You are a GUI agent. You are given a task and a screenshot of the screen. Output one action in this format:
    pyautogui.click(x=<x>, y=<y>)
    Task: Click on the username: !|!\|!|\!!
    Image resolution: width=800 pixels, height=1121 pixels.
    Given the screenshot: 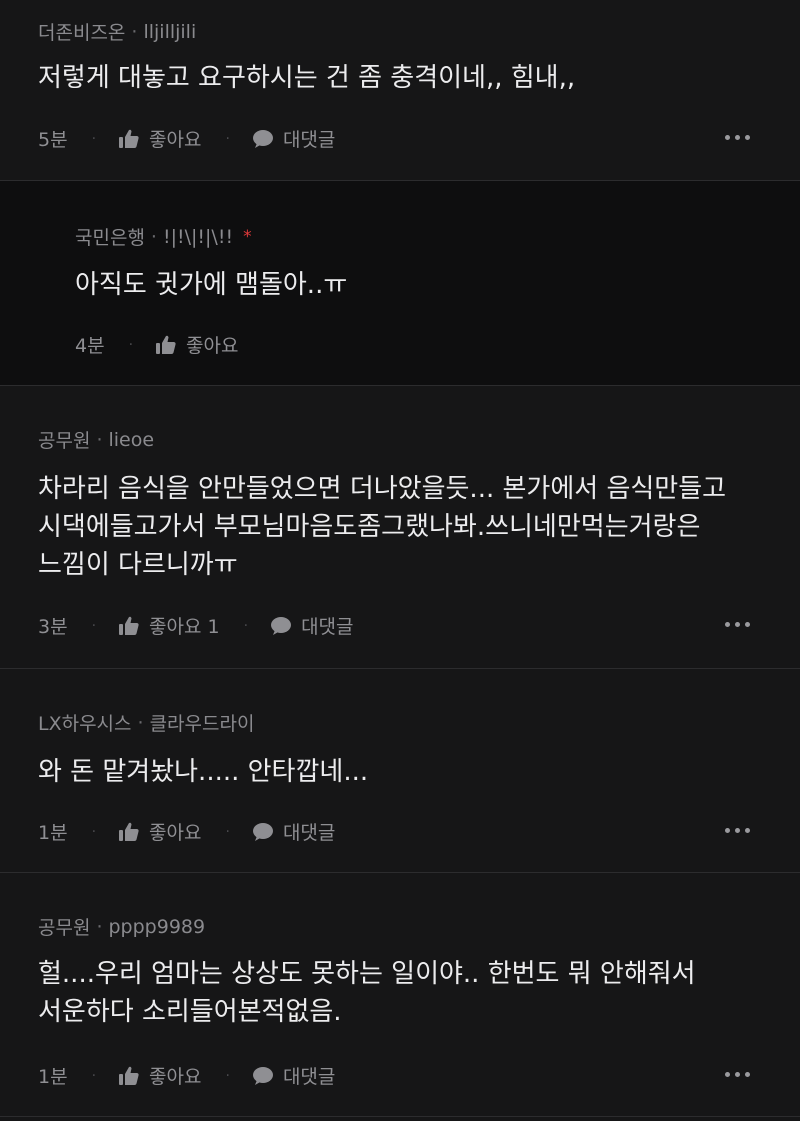 What is the action you would take?
    pyautogui.click(x=198, y=237)
    